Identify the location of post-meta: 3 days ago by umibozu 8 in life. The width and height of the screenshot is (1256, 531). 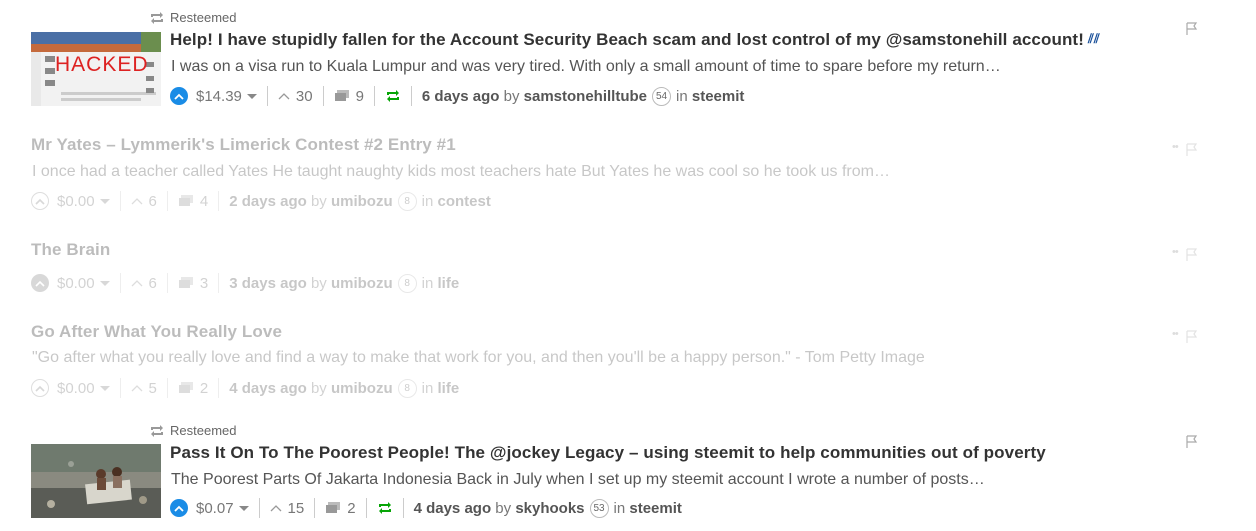
(344, 283).